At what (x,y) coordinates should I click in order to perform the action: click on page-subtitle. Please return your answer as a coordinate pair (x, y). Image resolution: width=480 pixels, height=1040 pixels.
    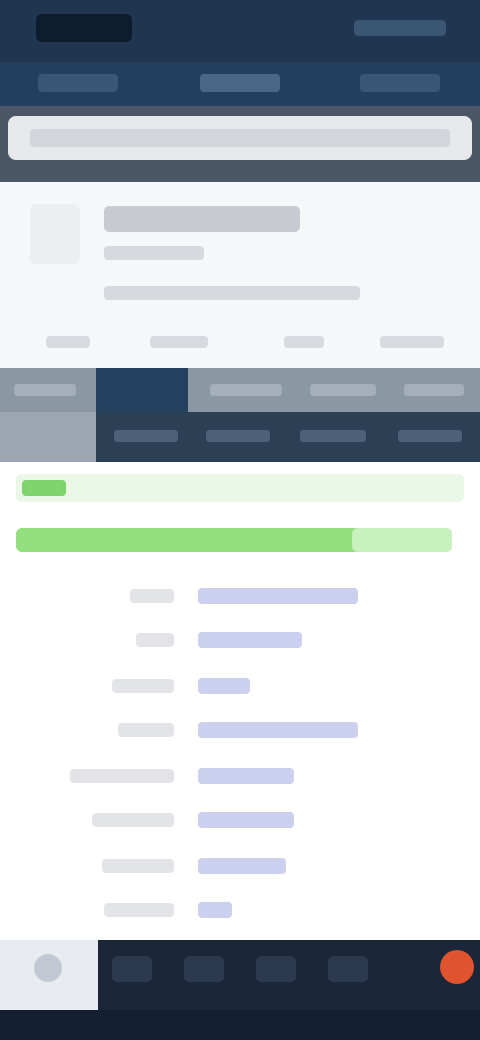
    Looking at the image, I should click on (154, 253).